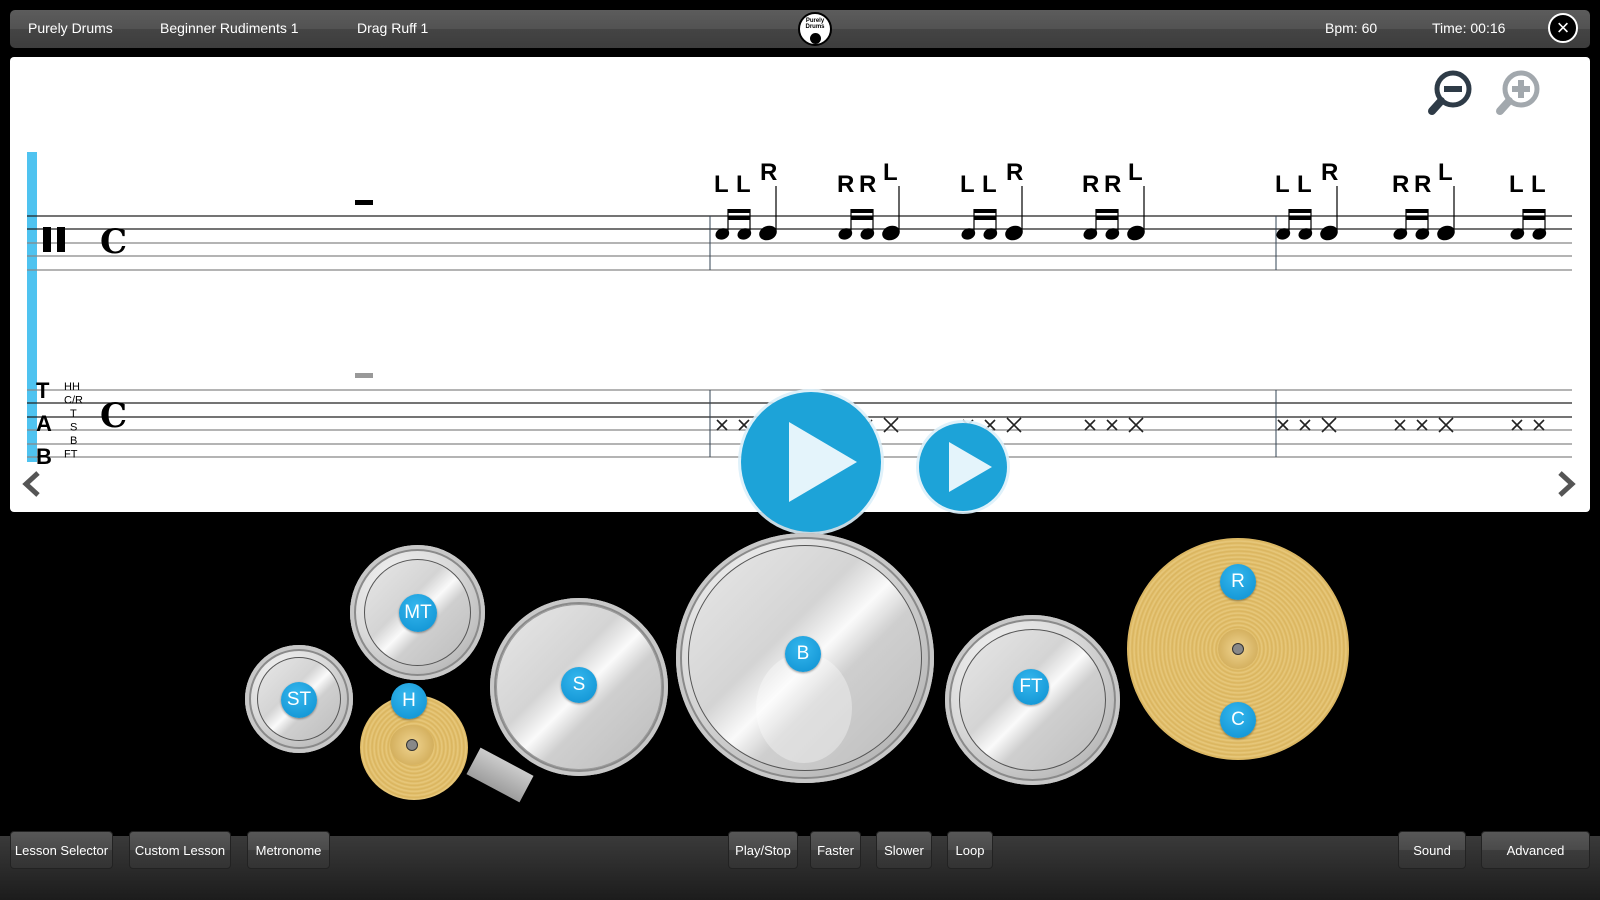  What do you see at coordinates (970, 850) in the screenshot?
I see `loop-button: Loop` at bounding box center [970, 850].